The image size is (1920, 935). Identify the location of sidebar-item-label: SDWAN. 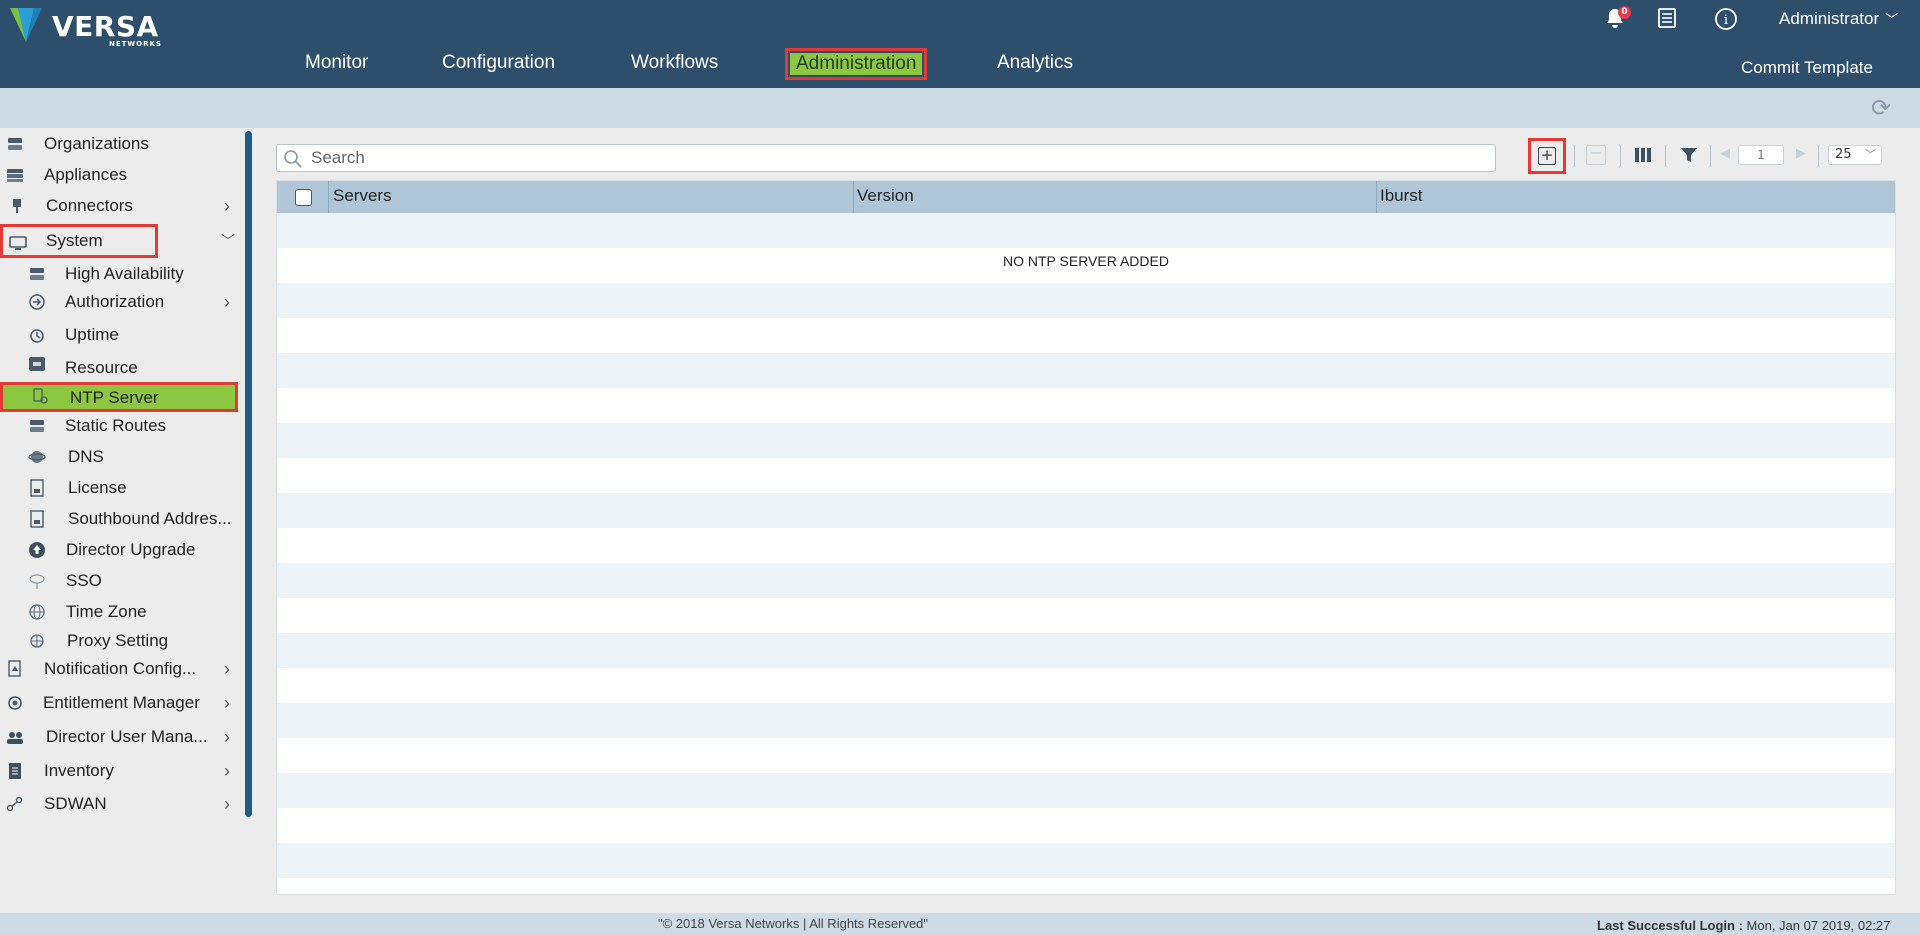
(75, 803).